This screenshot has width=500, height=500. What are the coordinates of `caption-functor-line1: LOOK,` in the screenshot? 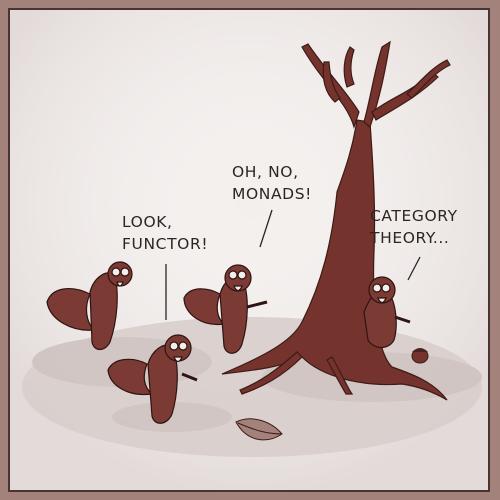 It's located at (147, 222).